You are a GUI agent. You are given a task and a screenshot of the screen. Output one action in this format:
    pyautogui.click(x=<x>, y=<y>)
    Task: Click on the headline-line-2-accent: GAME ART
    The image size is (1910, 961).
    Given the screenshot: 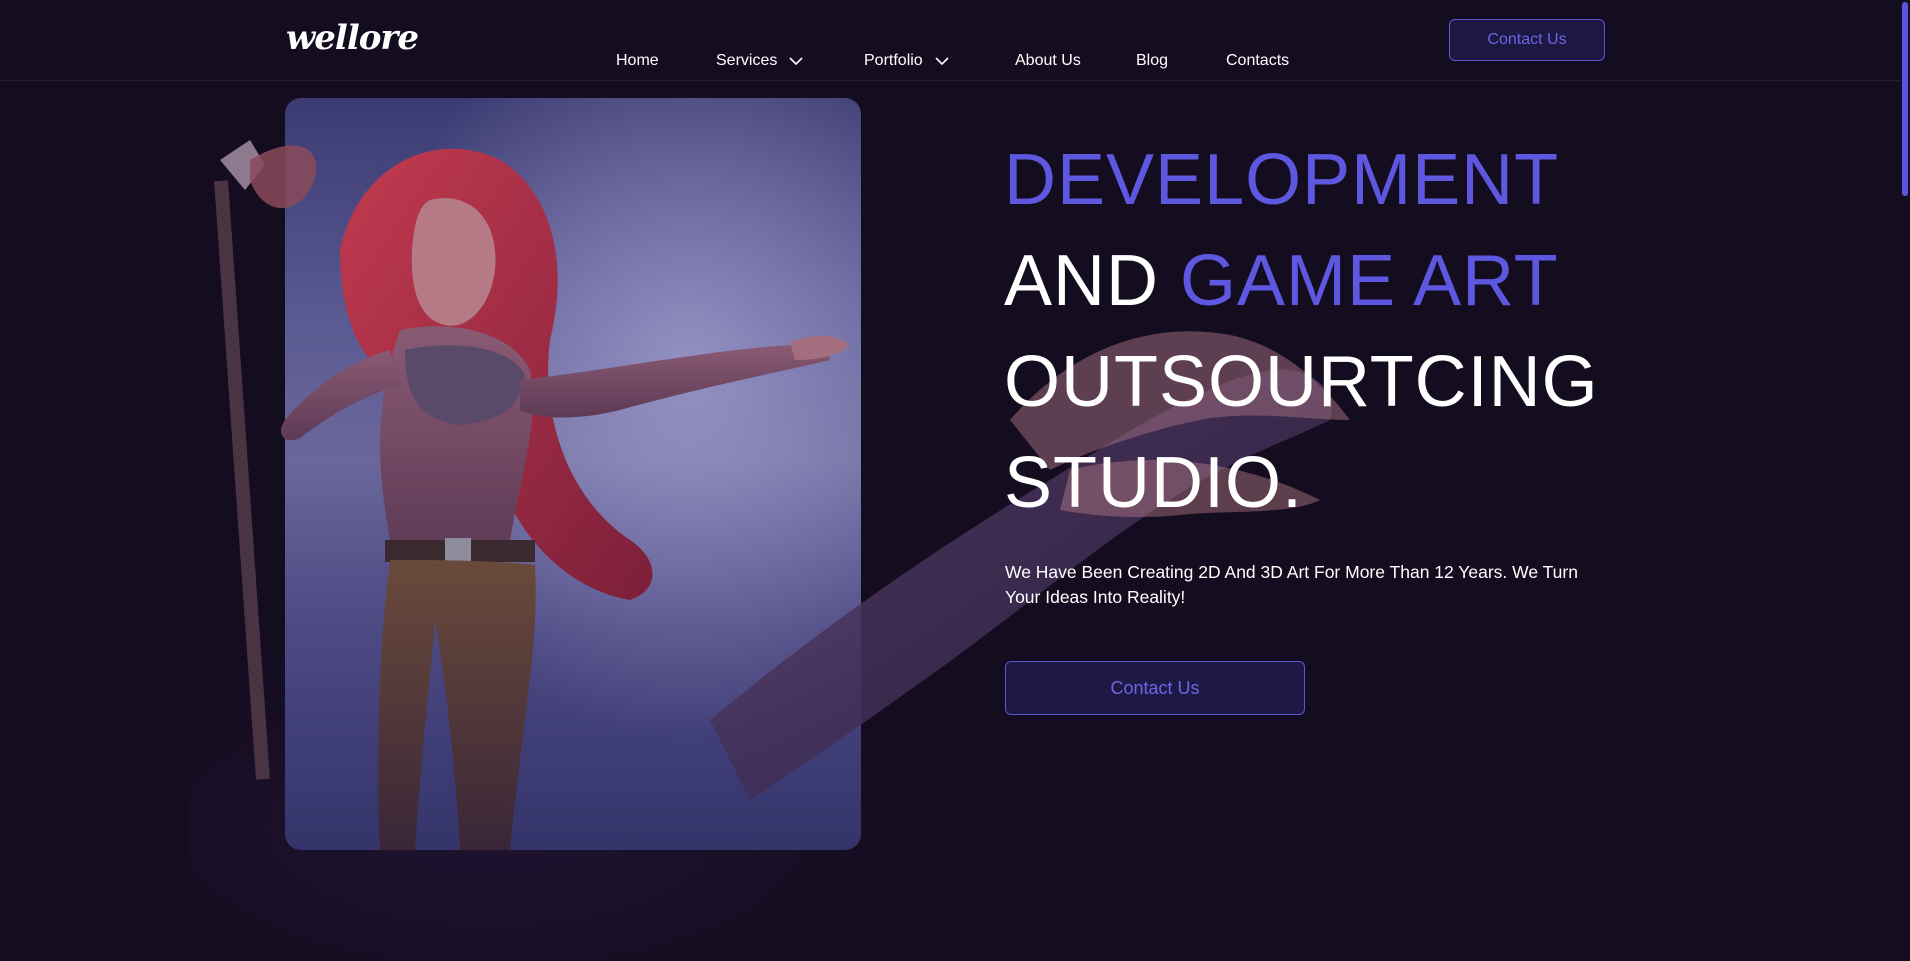 What is the action you would take?
    pyautogui.click(x=1369, y=281)
    